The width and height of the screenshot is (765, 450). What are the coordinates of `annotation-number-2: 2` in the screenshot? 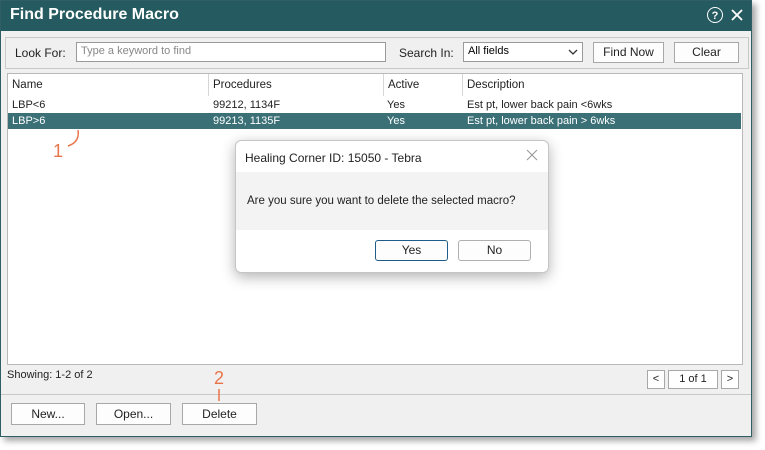 It's located at (219, 378).